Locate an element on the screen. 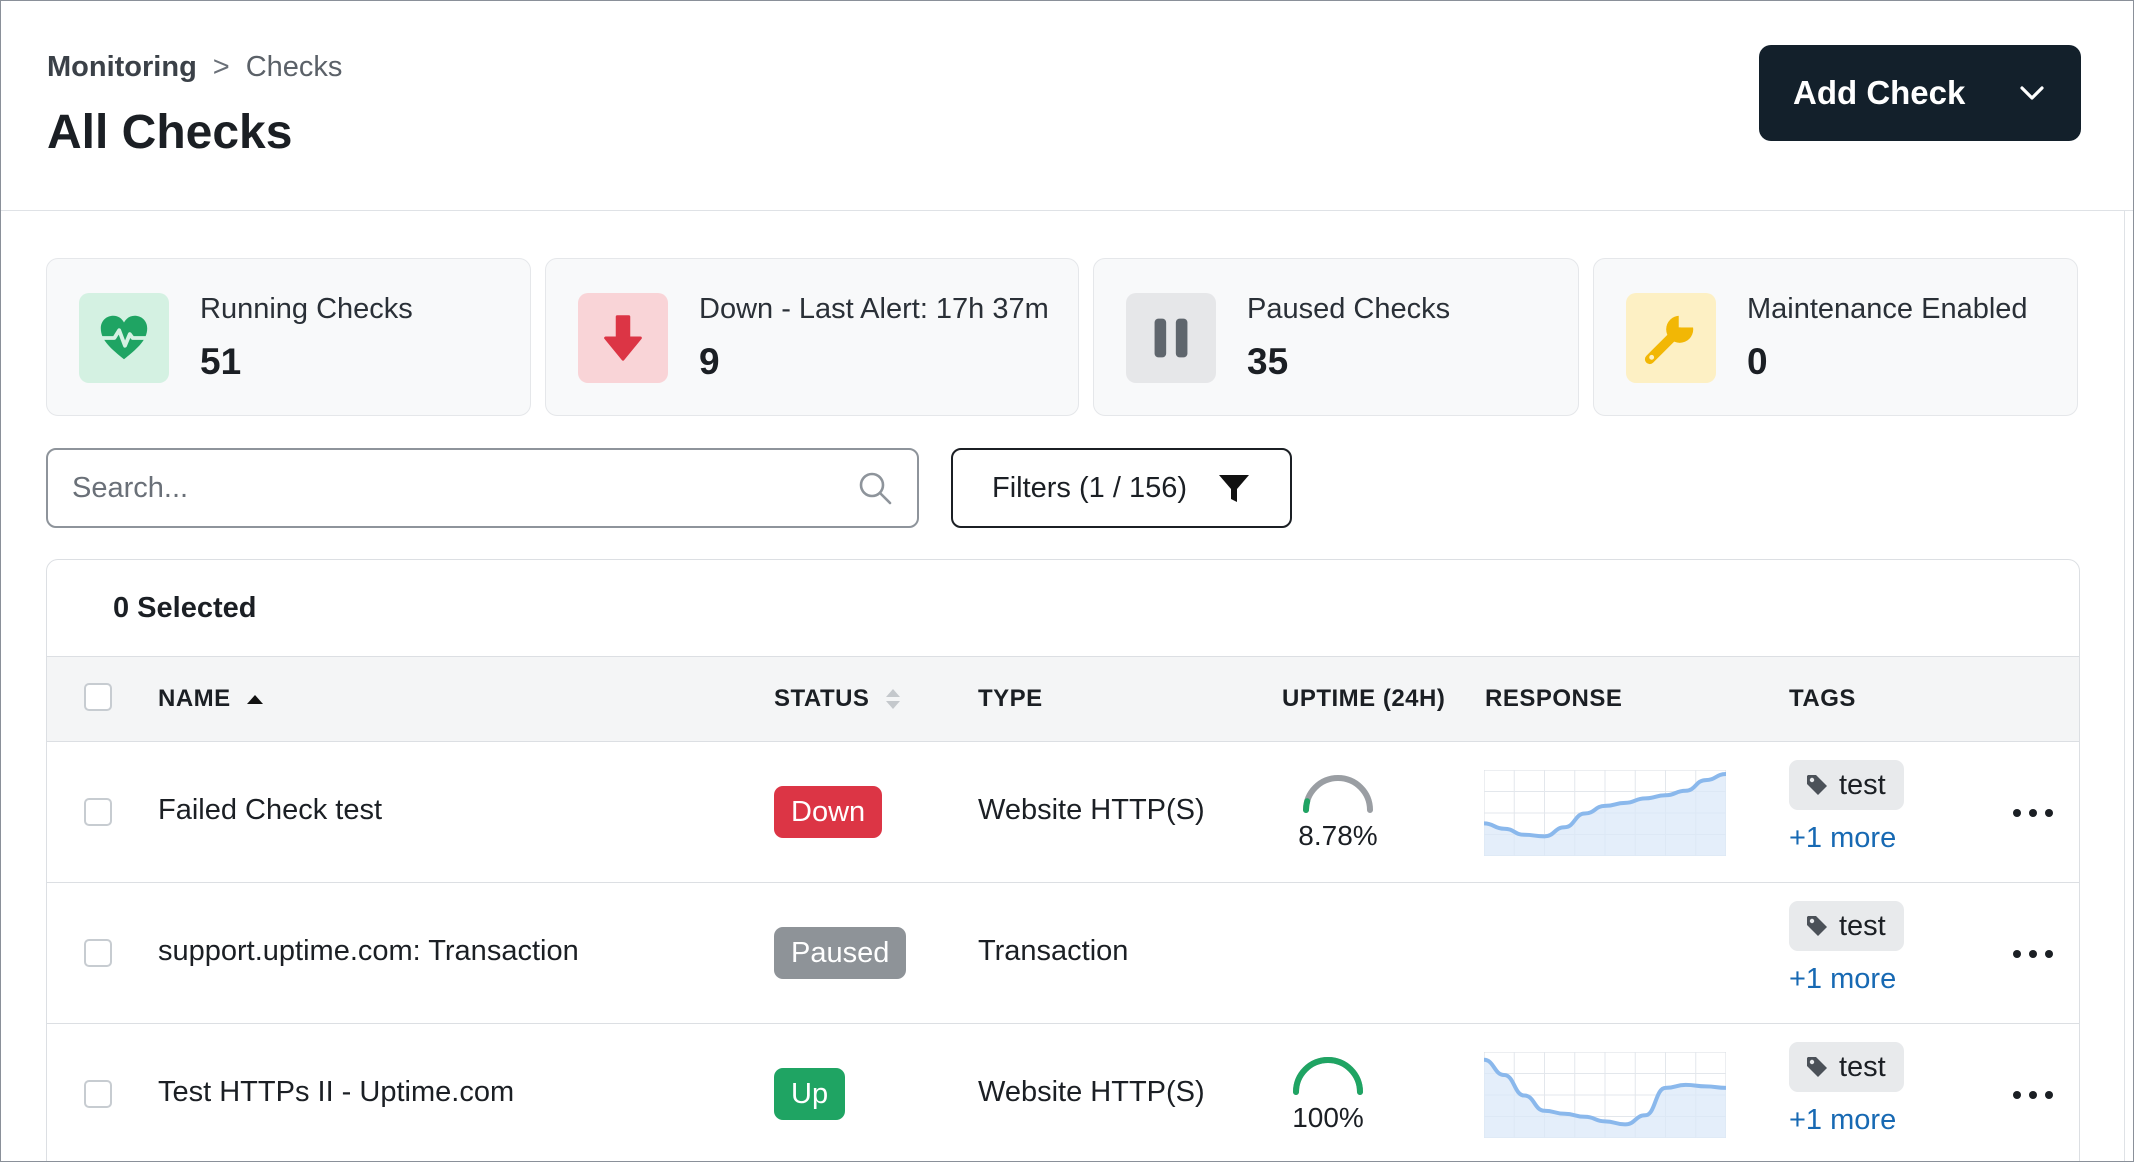 The width and height of the screenshot is (2134, 1162). sort-icon is located at coordinates (893, 699).